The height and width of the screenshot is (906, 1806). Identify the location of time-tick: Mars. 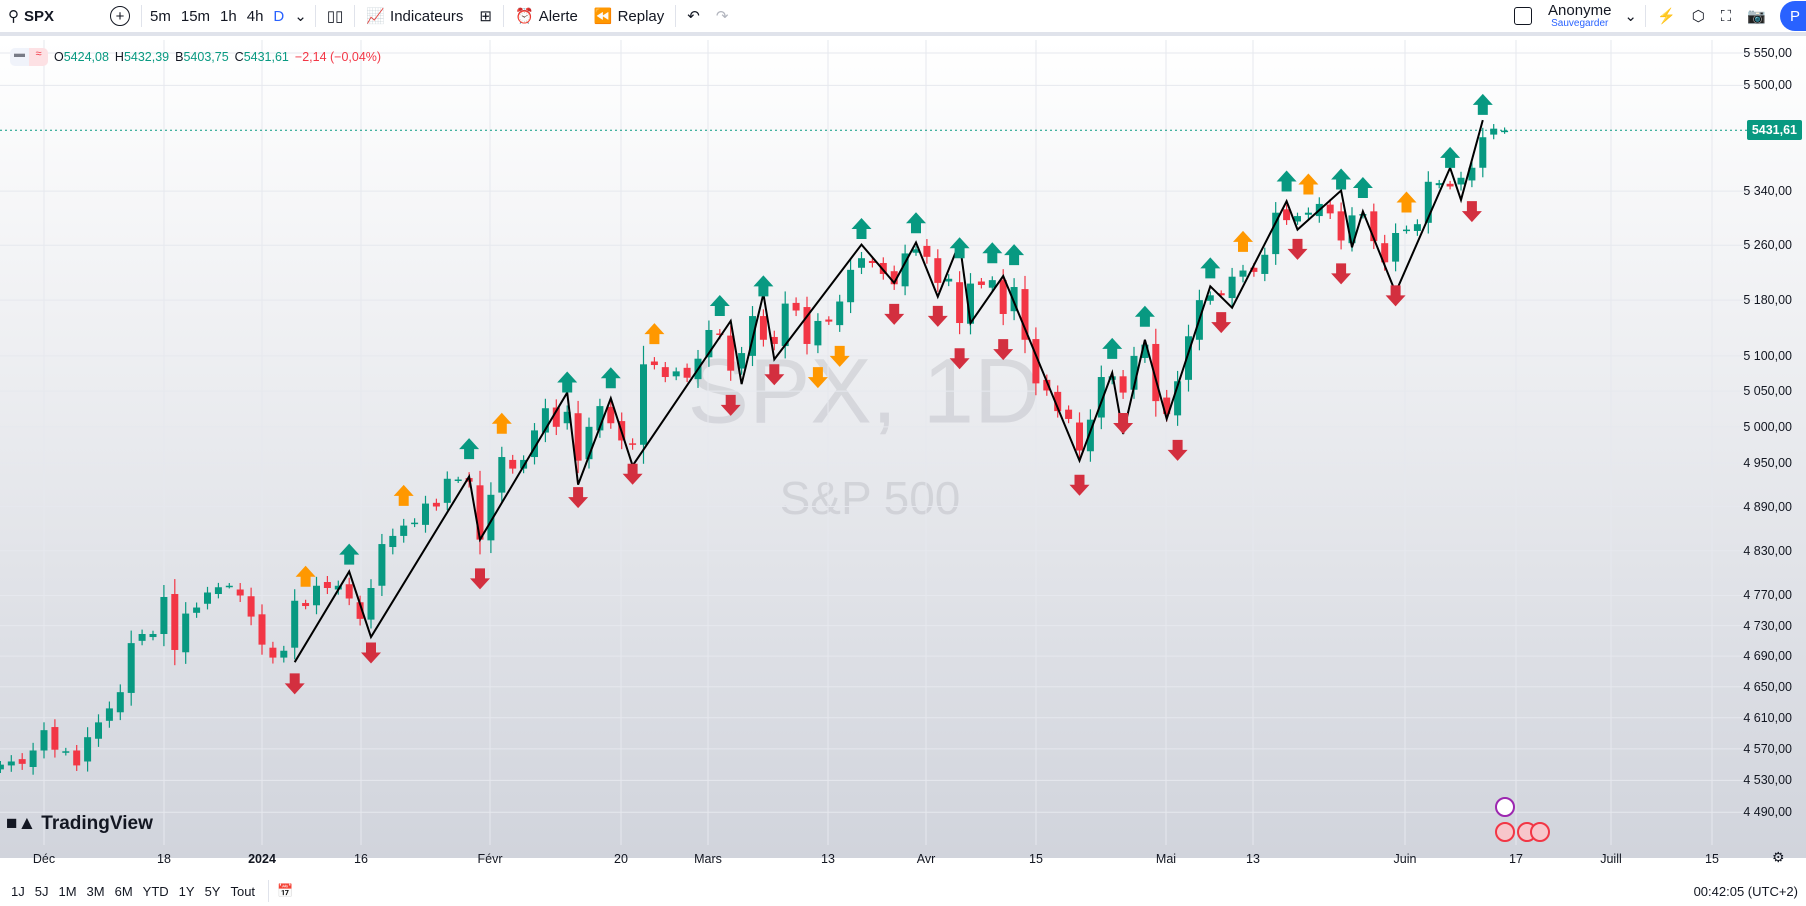
(708, 859).